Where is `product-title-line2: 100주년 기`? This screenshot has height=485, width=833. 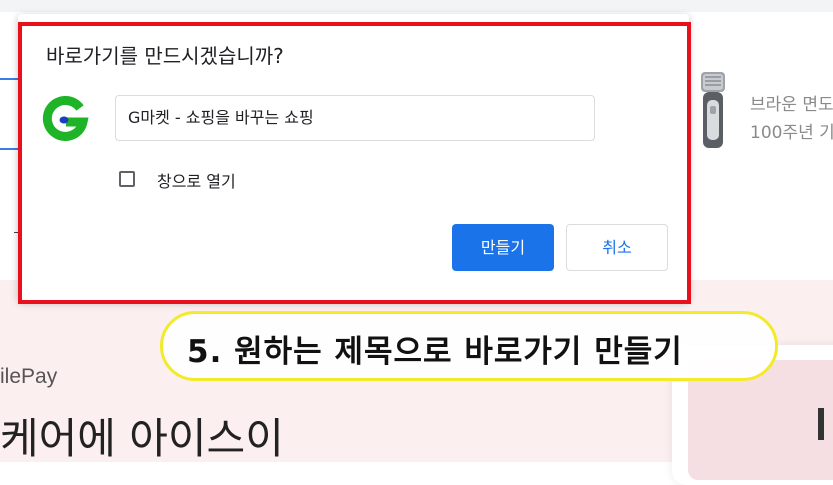
product-title-line2: 100주년 기 is located at coordinates (791, 130).